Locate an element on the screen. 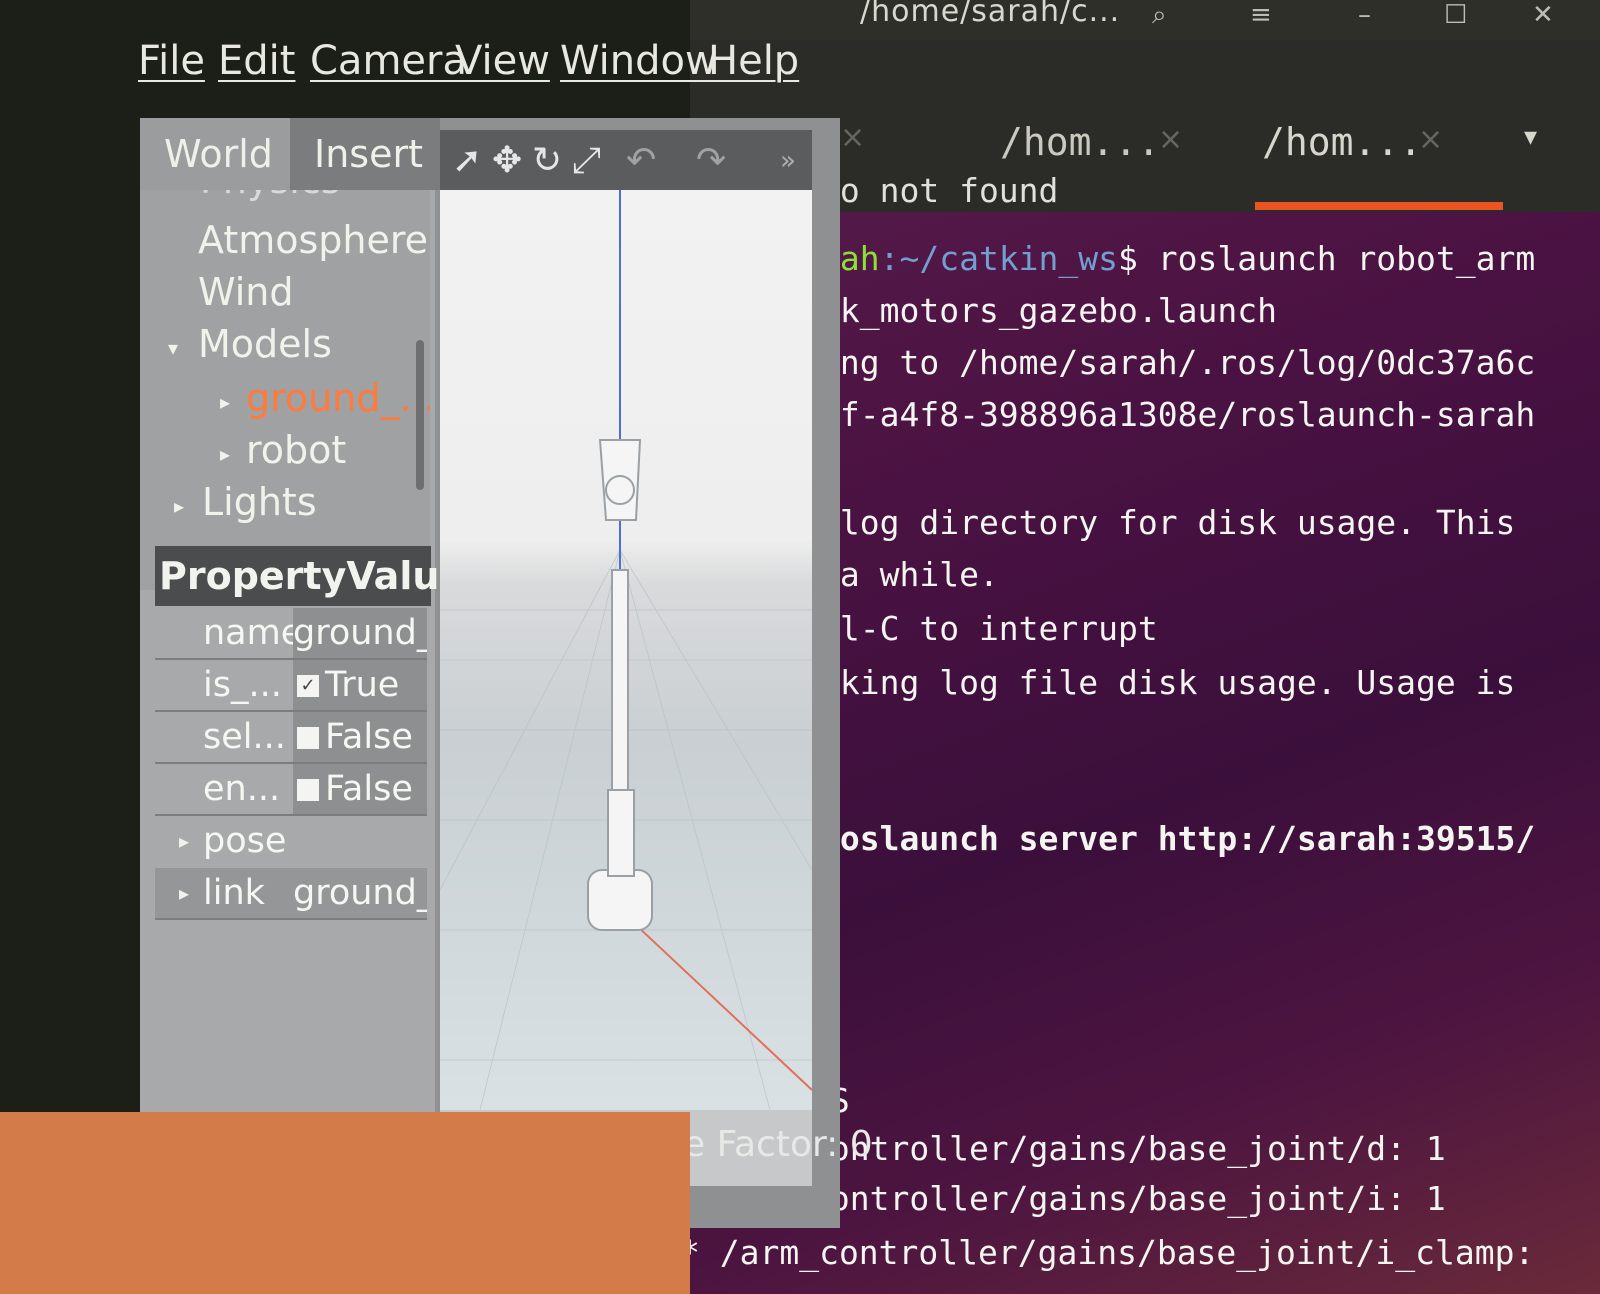 The image size is (1600, 1294). rotate-icon: ↻ is located at coordinates (547, 160).